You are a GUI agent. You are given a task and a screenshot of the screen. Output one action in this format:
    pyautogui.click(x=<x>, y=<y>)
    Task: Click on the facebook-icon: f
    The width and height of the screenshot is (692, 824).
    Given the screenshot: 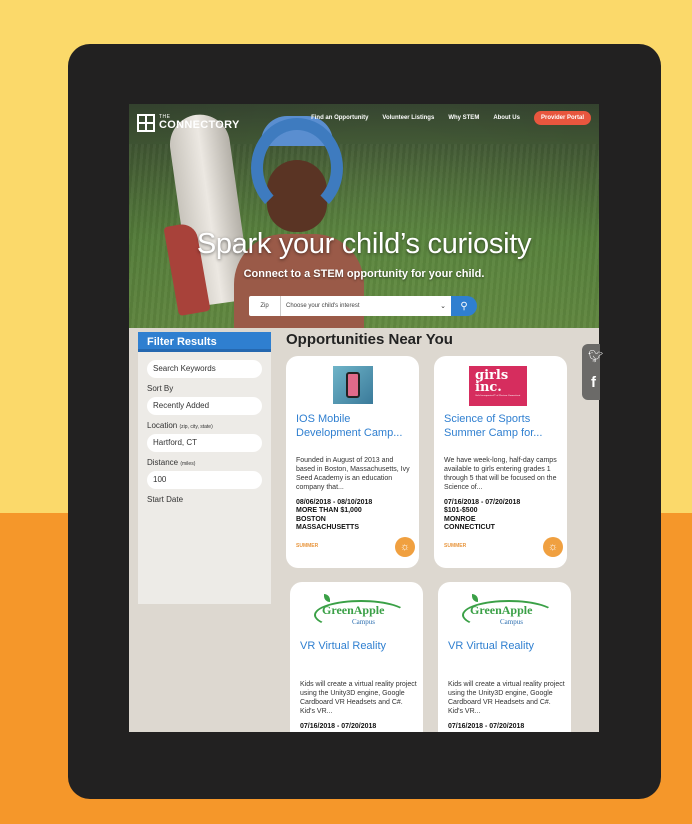 What is the action you would take?
    pyautogui.click(x=593, y=382)
    